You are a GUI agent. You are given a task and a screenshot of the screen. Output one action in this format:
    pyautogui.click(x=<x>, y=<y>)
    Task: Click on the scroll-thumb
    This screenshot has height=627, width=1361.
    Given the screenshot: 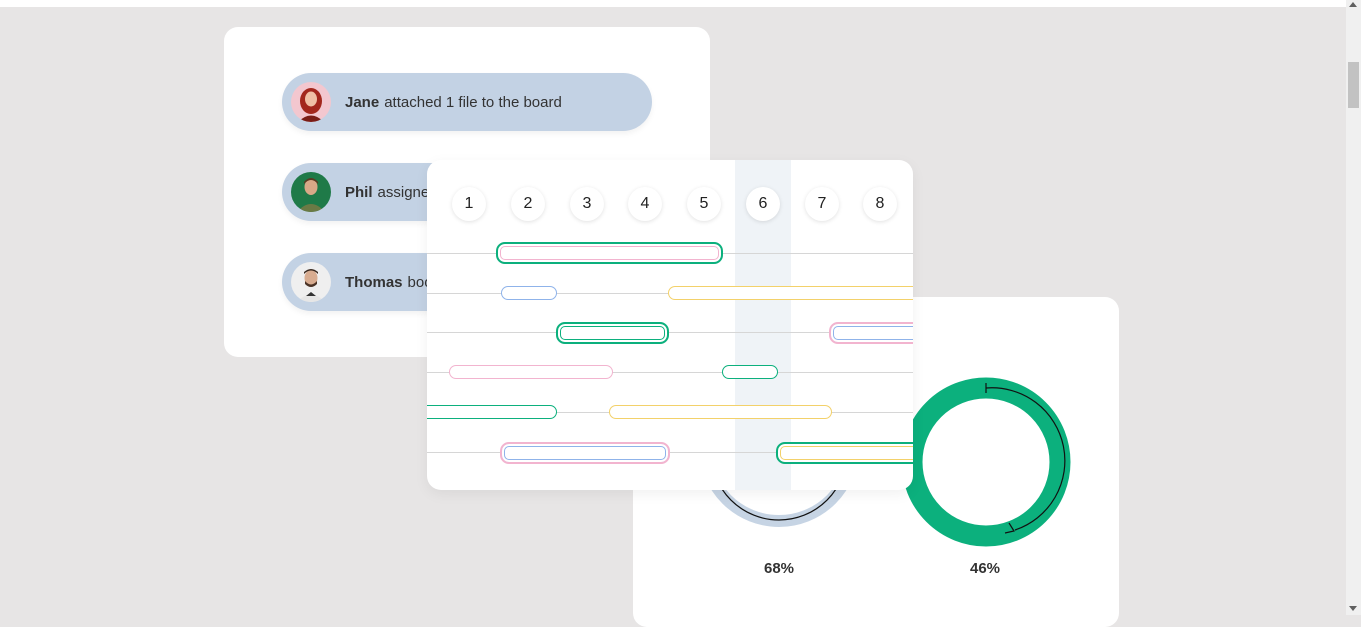 What is the action you would take?
    pyautogui.click(x=1353, y=85)
    